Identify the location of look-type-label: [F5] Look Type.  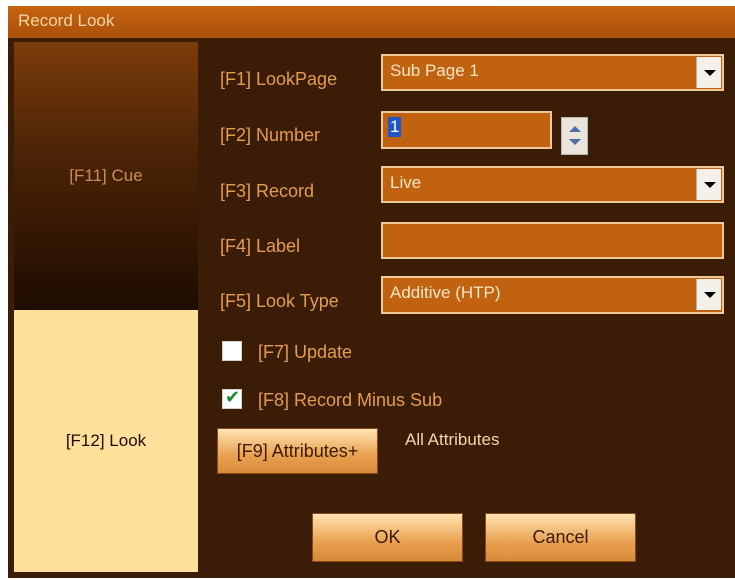
(279, 301).